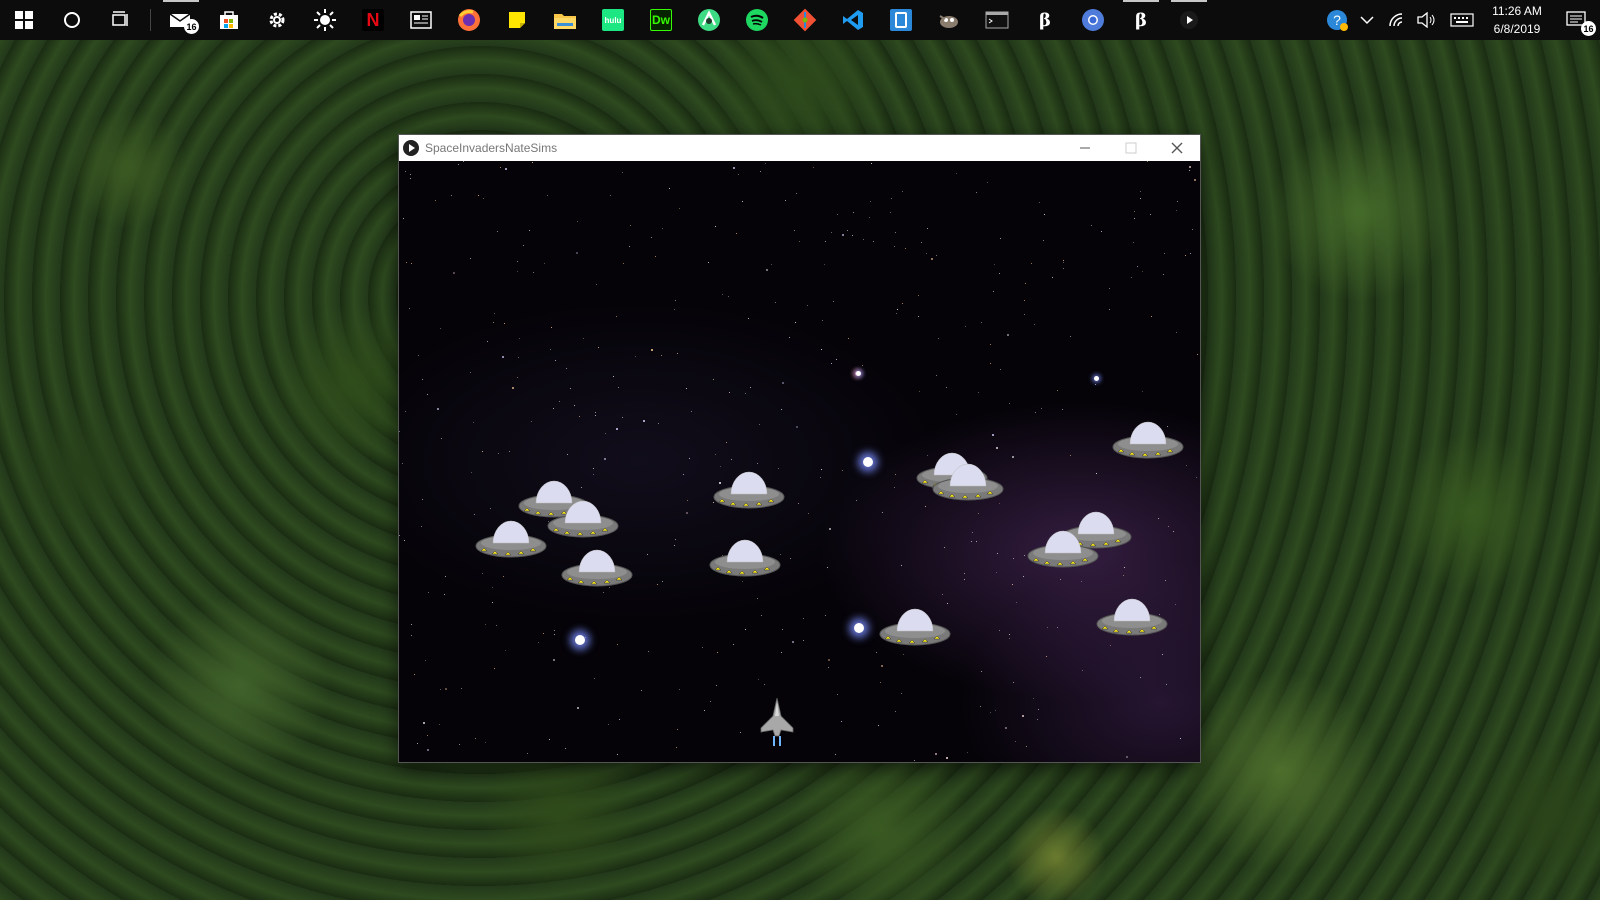 This screenshot has height=900, width=1600. What do you see at coordinates (901, 20) in the screenshot?
I see `taskbar-notepad` at bounding box center [901, 20].